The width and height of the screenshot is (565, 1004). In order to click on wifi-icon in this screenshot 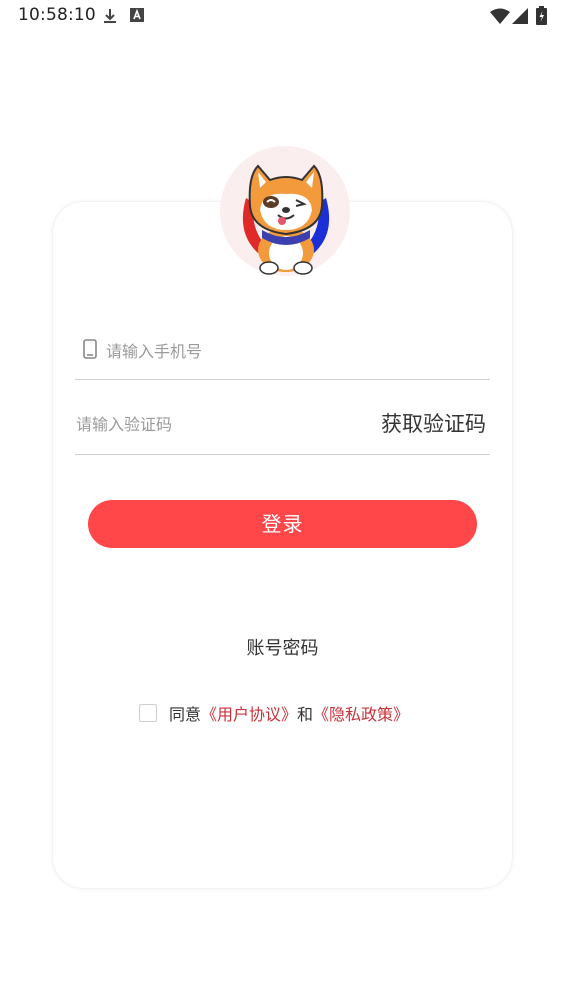, I will do `click(500, 16)`.